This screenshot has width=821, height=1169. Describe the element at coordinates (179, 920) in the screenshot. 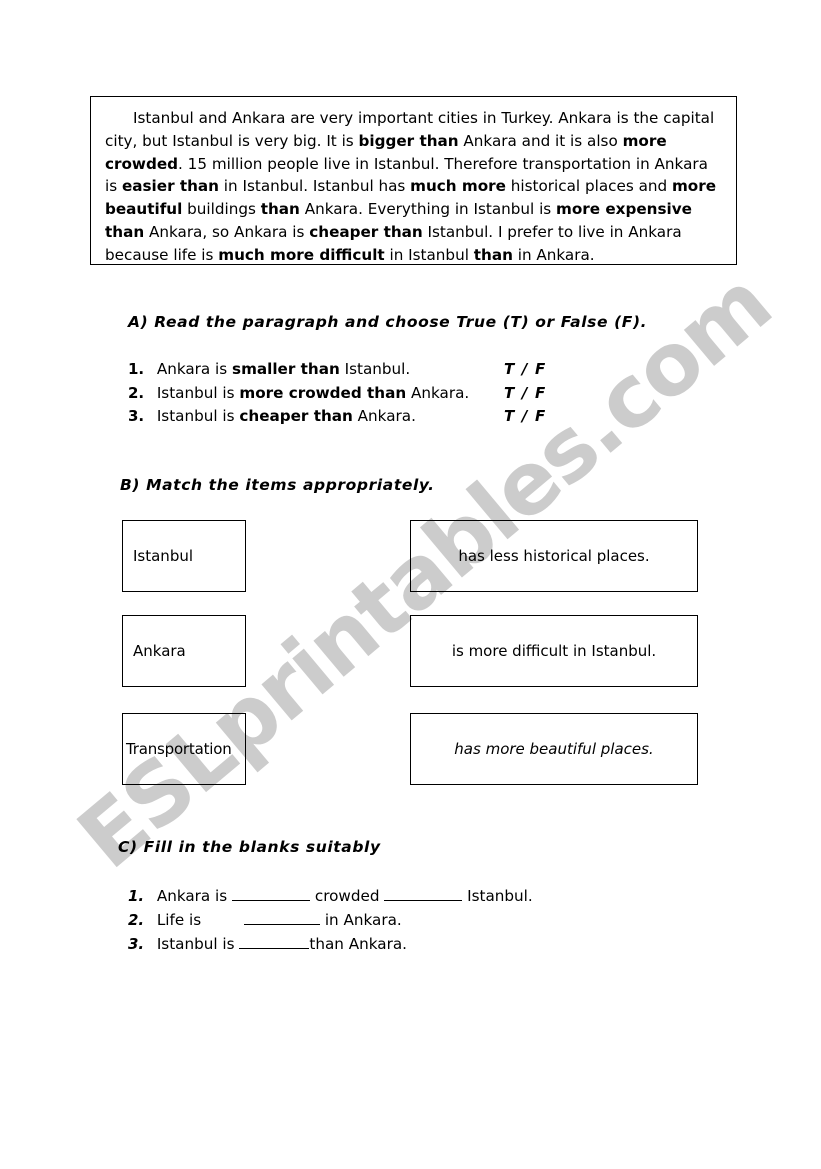

I see `fill-blank-text: Life is` at that location.